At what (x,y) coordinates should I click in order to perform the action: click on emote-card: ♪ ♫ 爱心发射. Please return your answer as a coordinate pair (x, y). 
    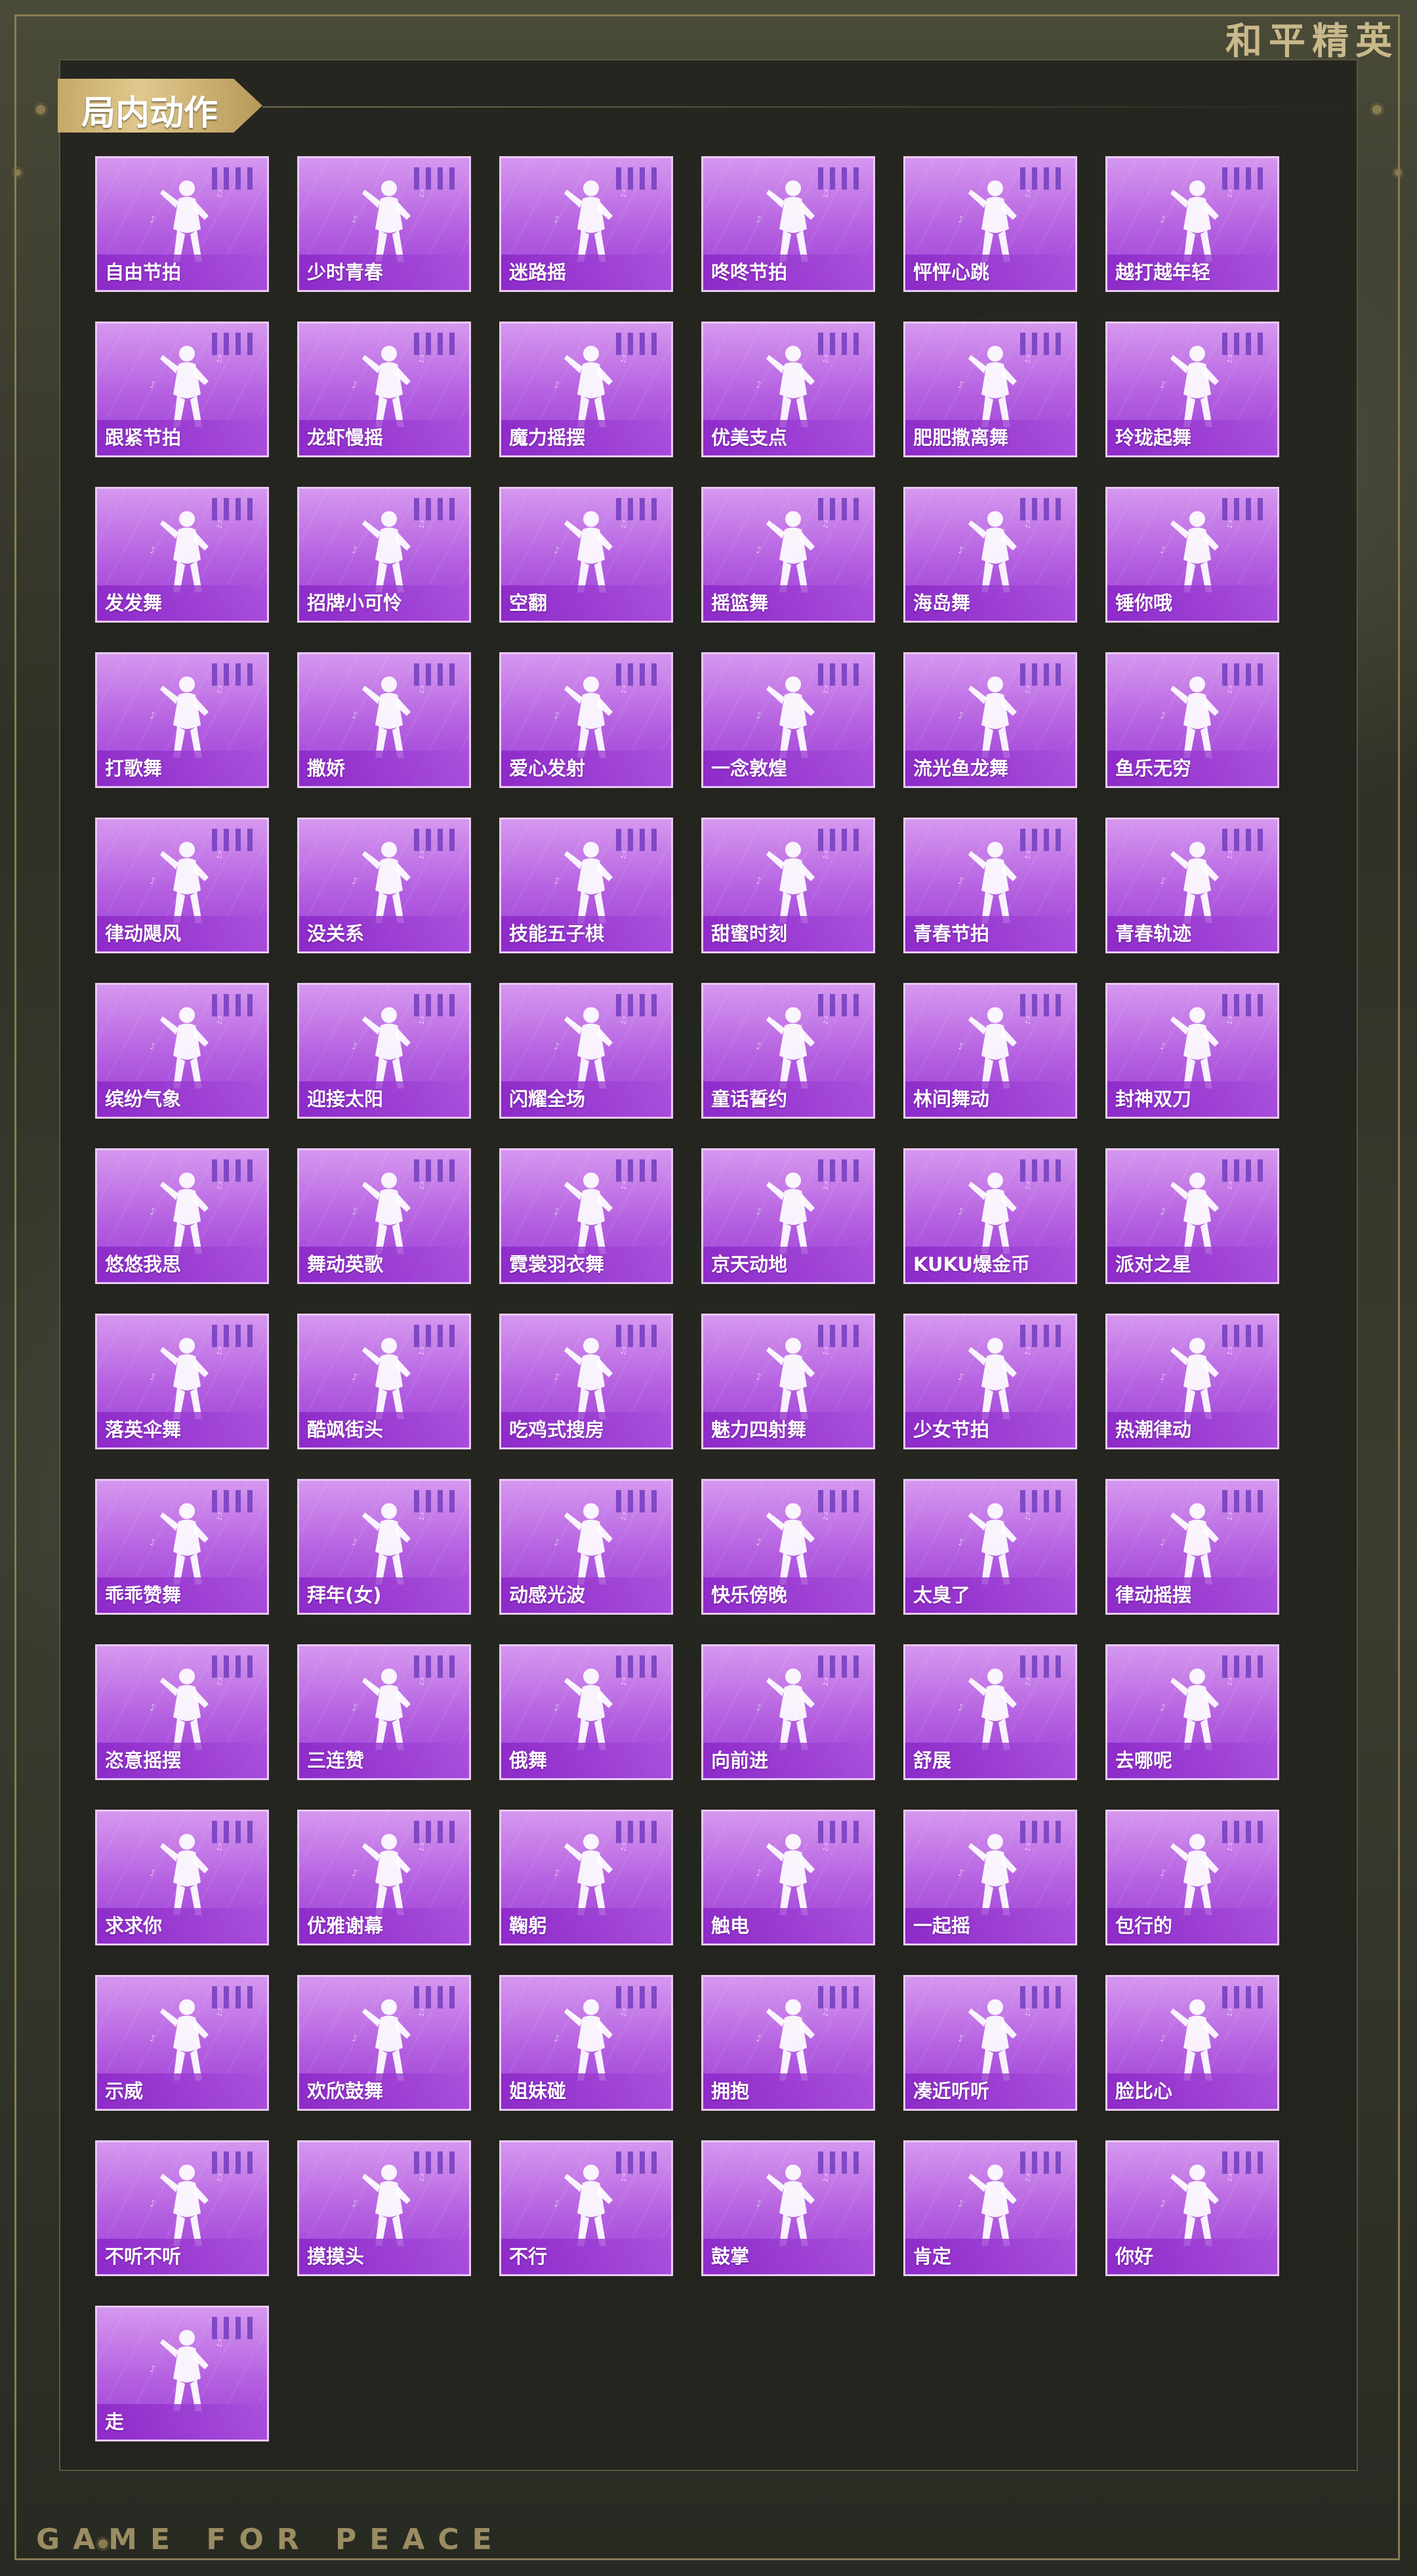
    Looking at the image, I should click on (586, 720).